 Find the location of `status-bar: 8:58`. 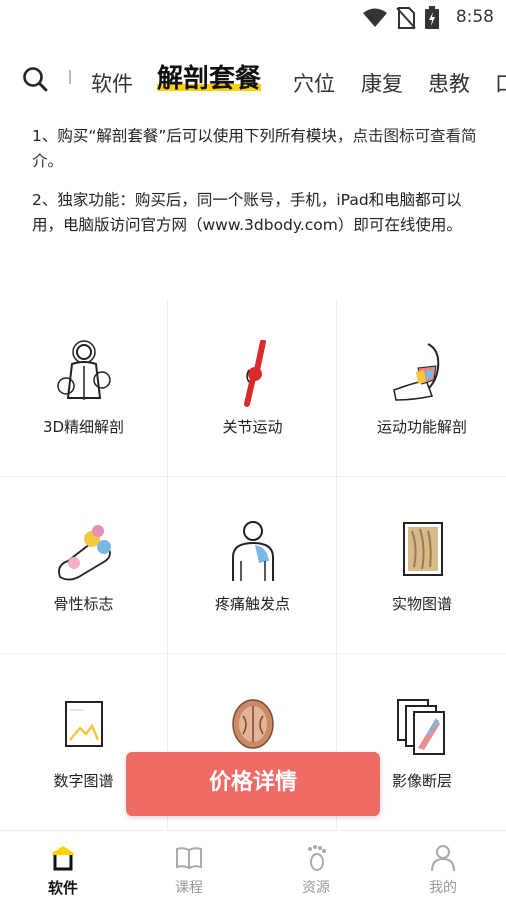

status-bar: 8:58 is located at coordinates (253, 18).